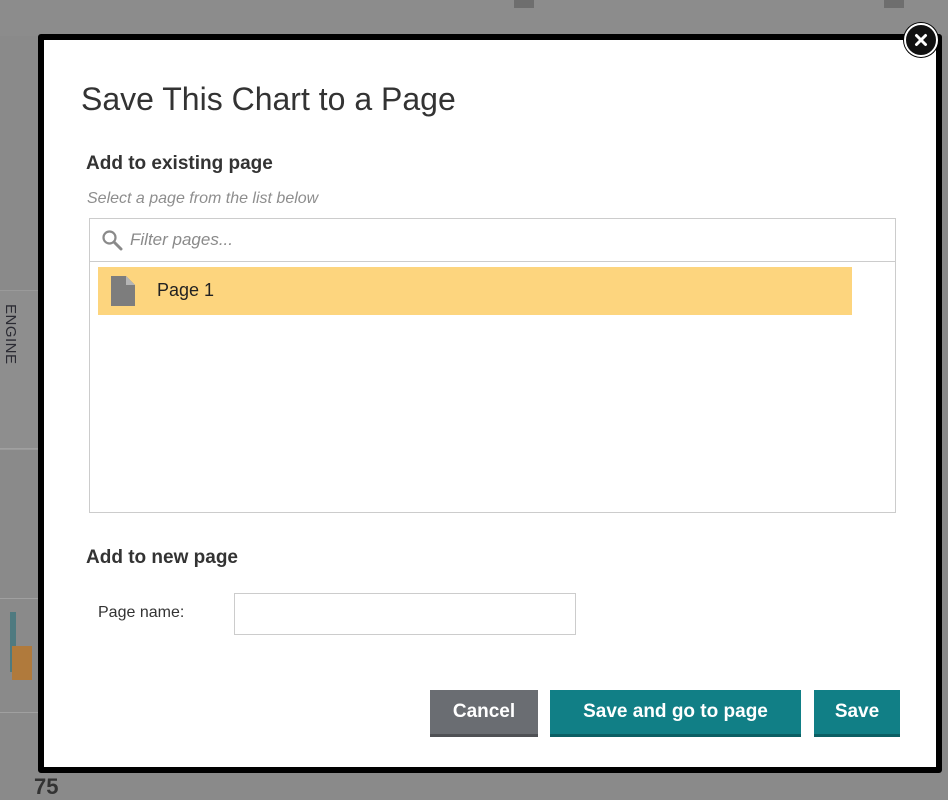 This screenshot has width=948, height=800. What do you see at coordinates (179, 163) in the screenshot?
I see `existing-page-heading: Add to existing page` at bounding box center [179, 163].